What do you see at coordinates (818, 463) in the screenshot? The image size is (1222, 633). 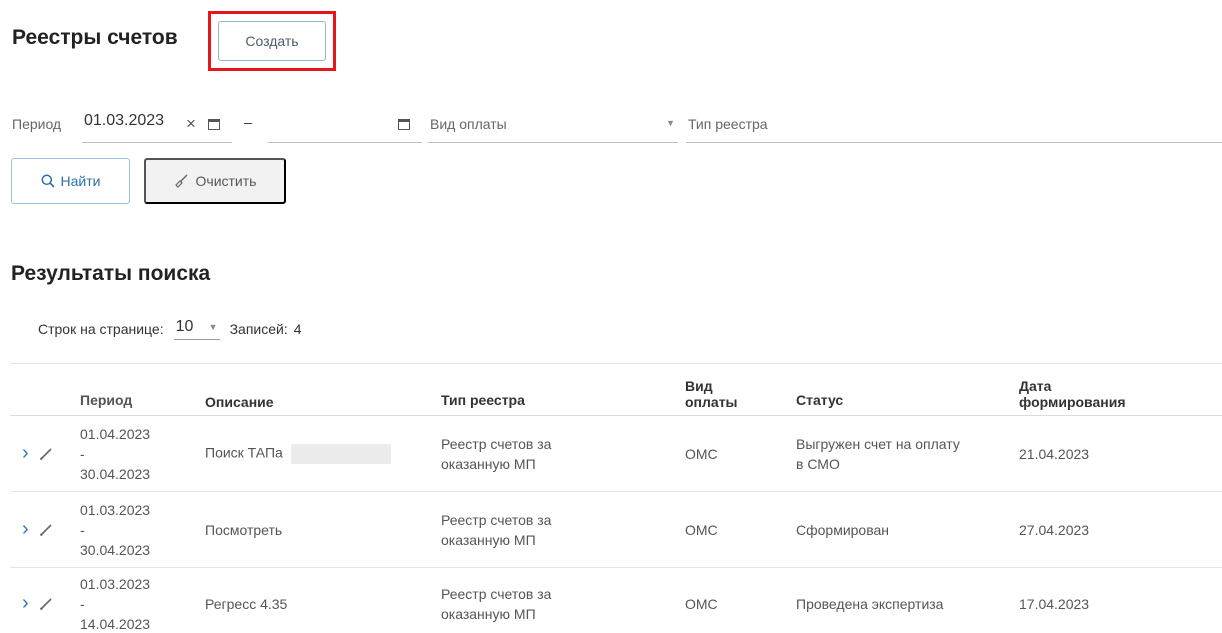 I see `status-line2: в СМО` at bounding box center [818, 463].